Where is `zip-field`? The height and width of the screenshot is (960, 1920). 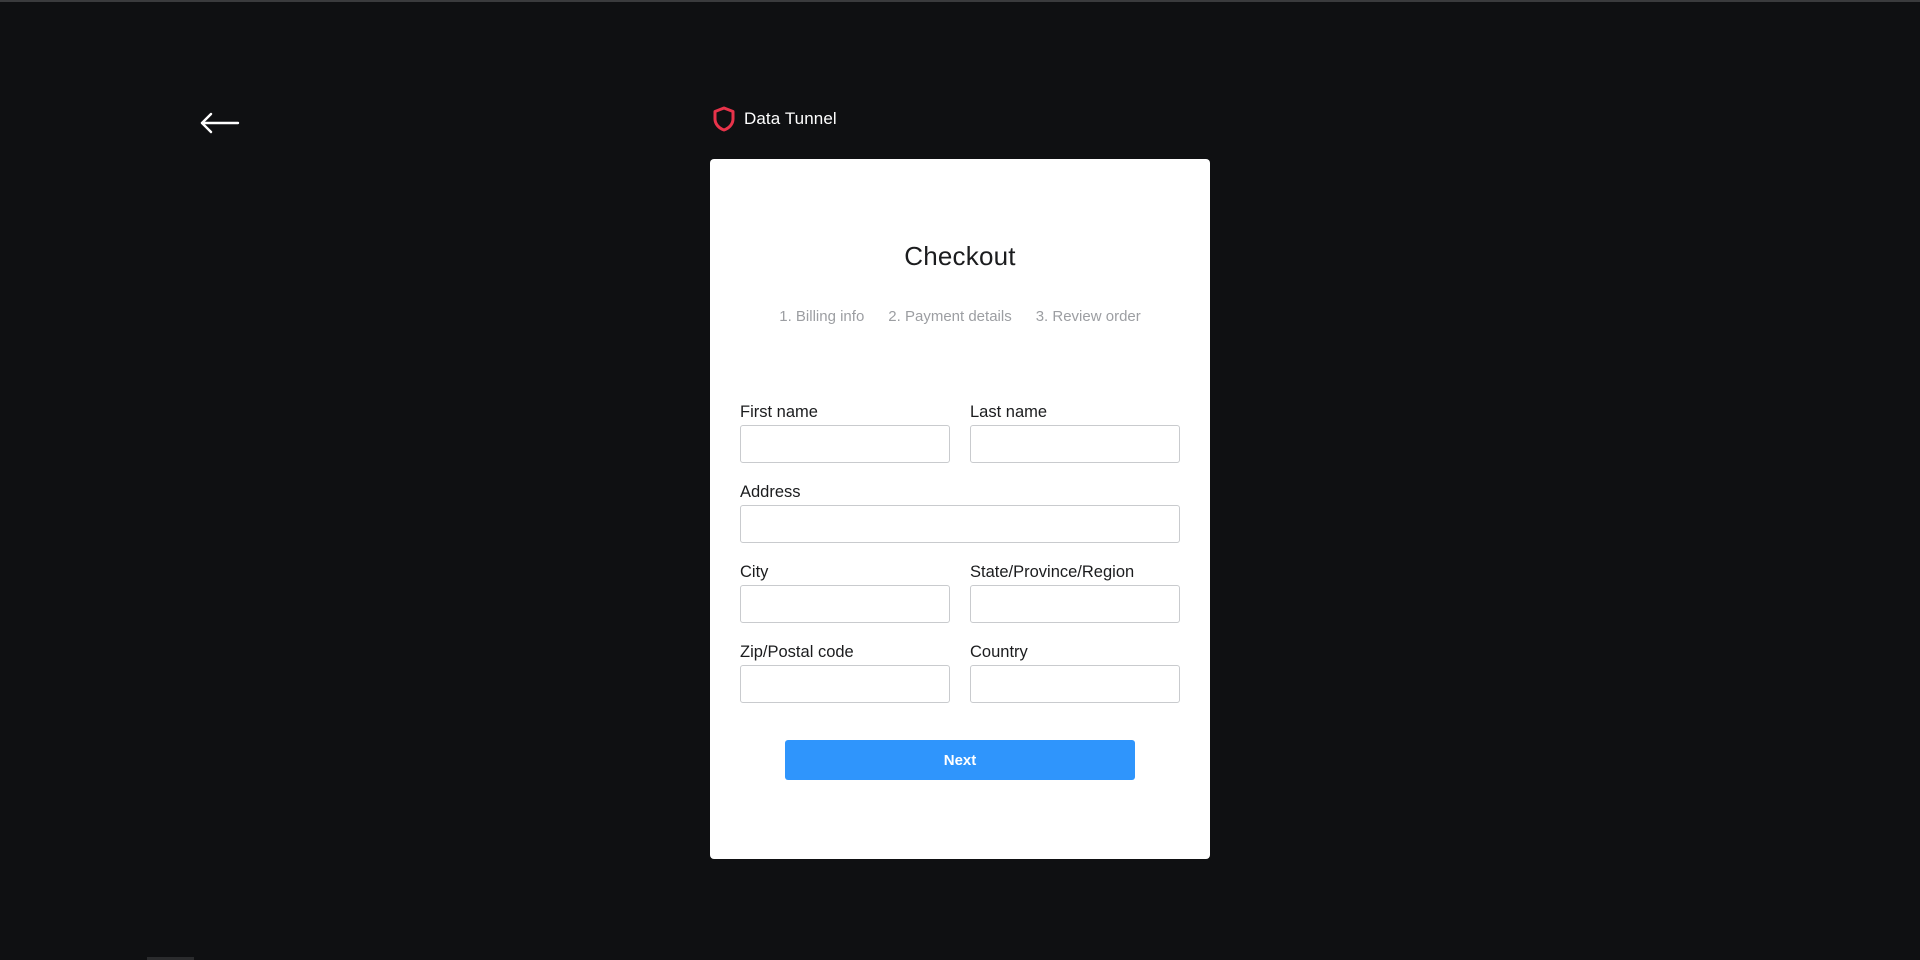 zip-field is located at coordinates (845, 684).